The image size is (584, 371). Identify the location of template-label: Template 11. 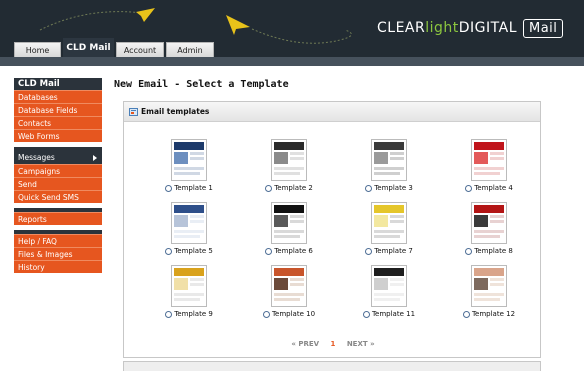
(389, 314).